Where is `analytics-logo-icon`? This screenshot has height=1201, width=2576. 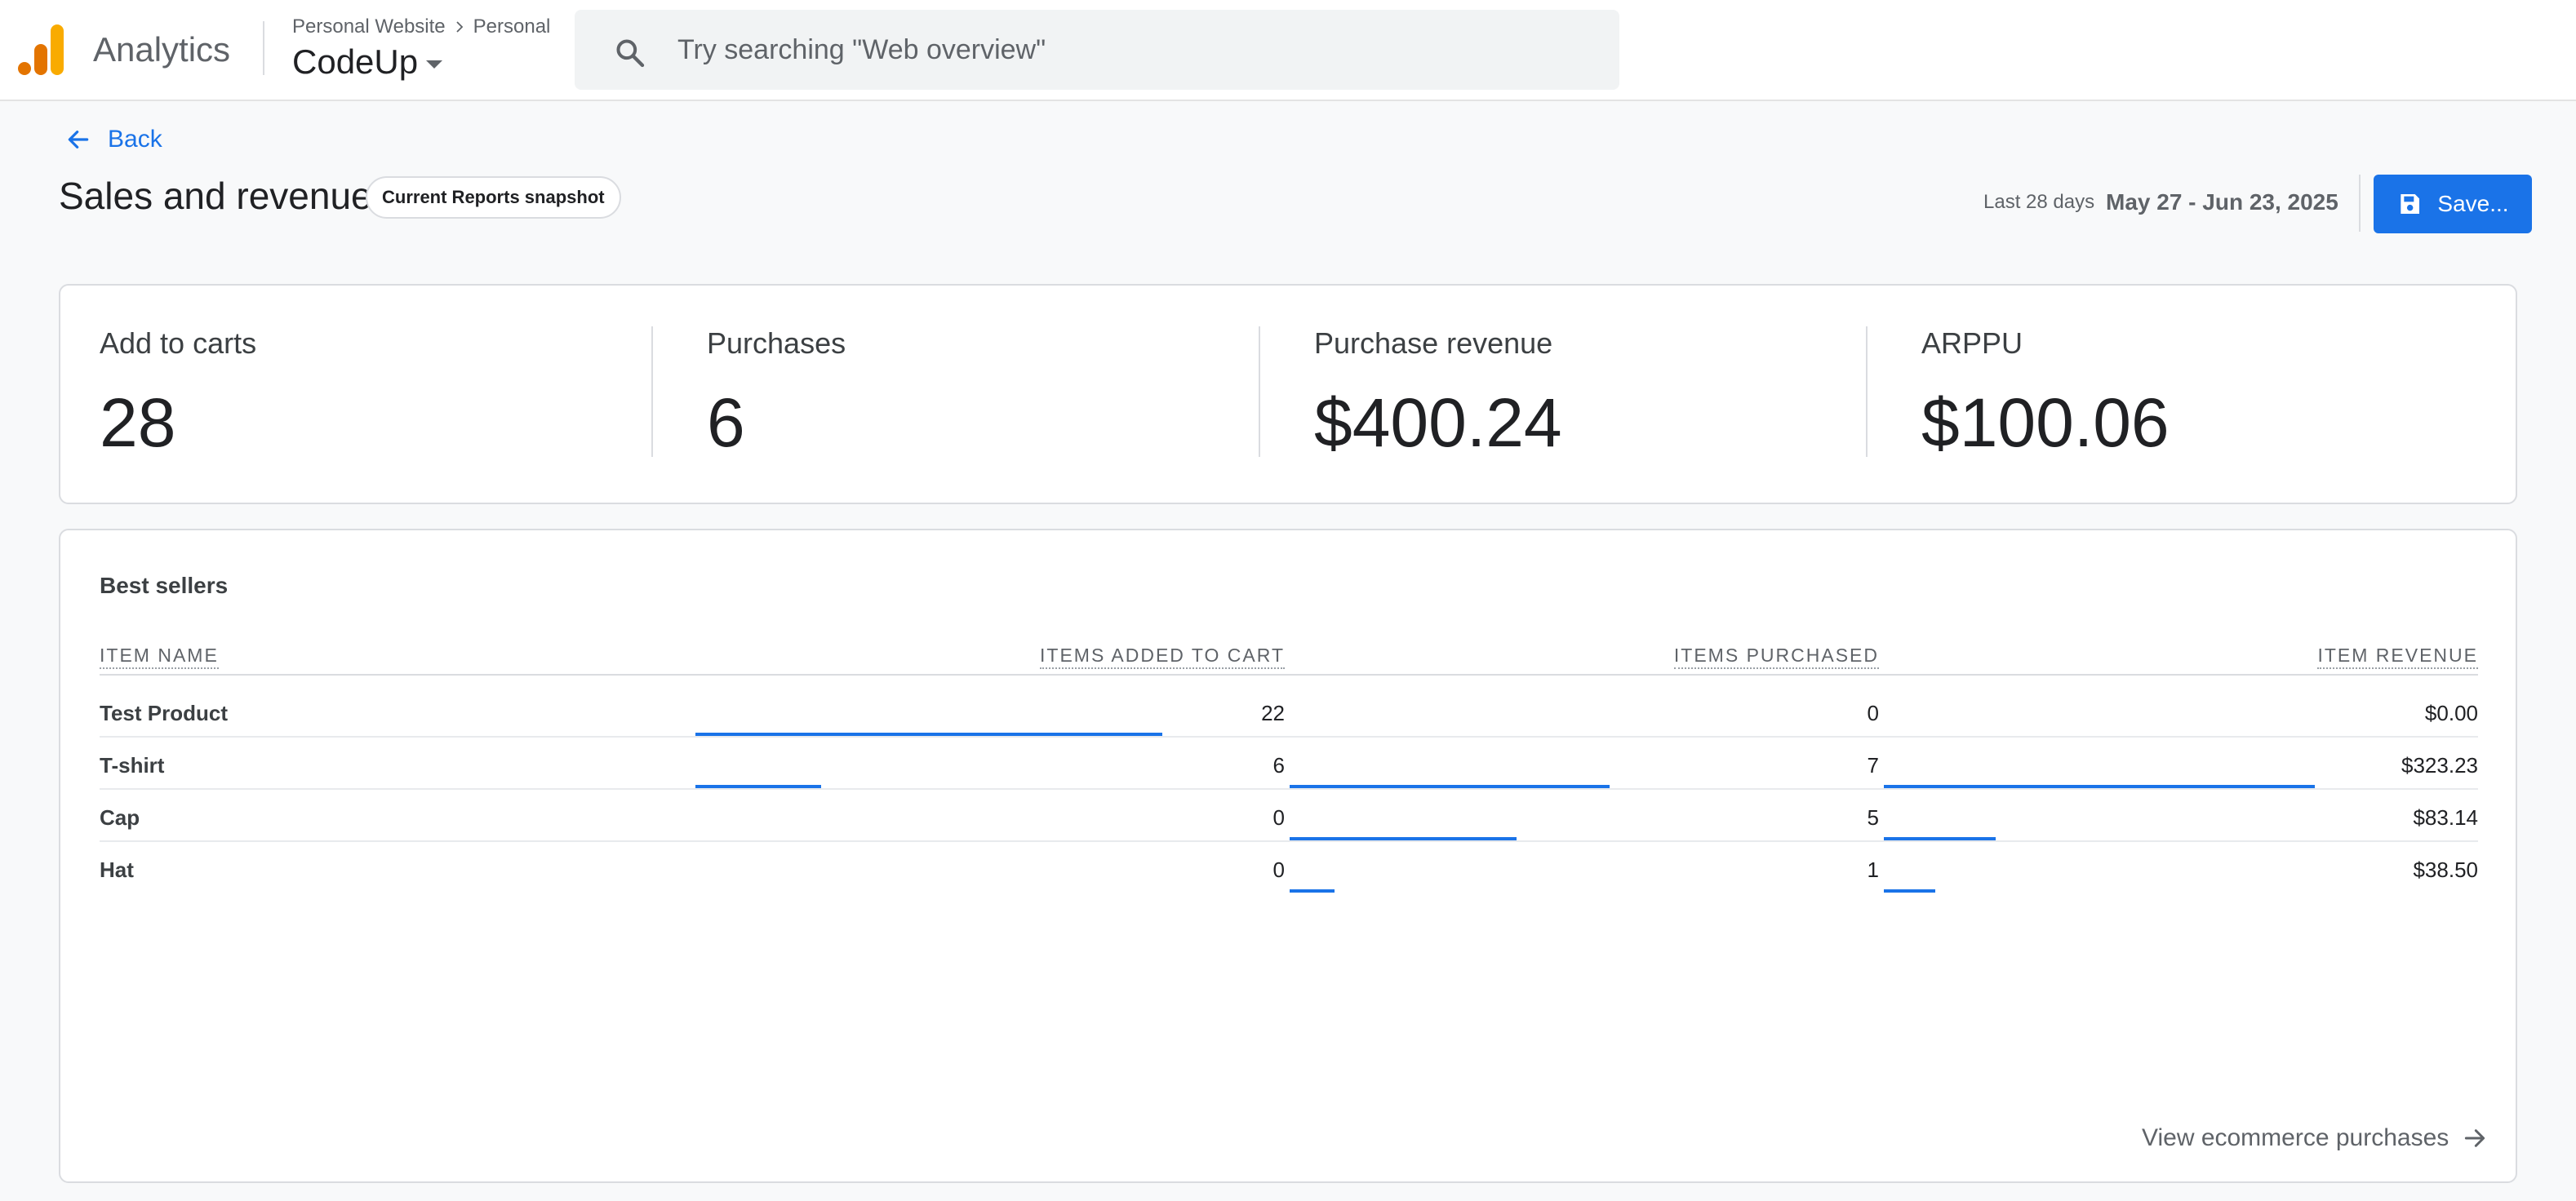 analytics-logo-icon is located at coordinates (41, 49).